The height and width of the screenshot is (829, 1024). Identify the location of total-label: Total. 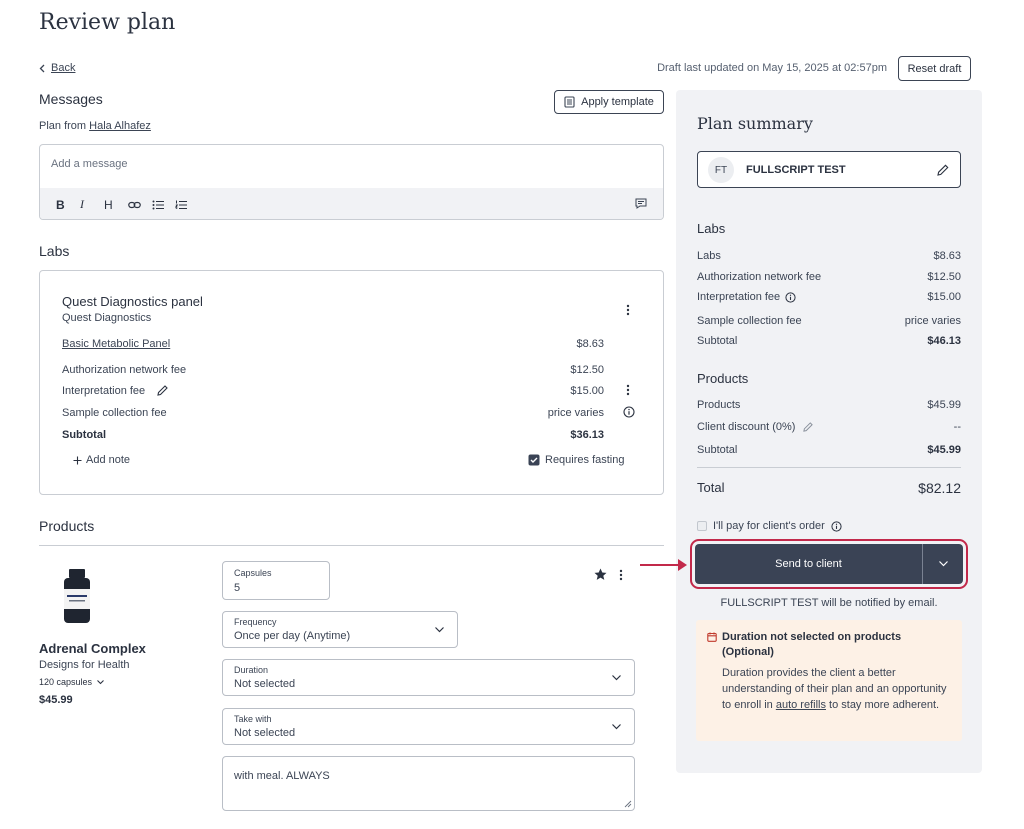
(711, 487).